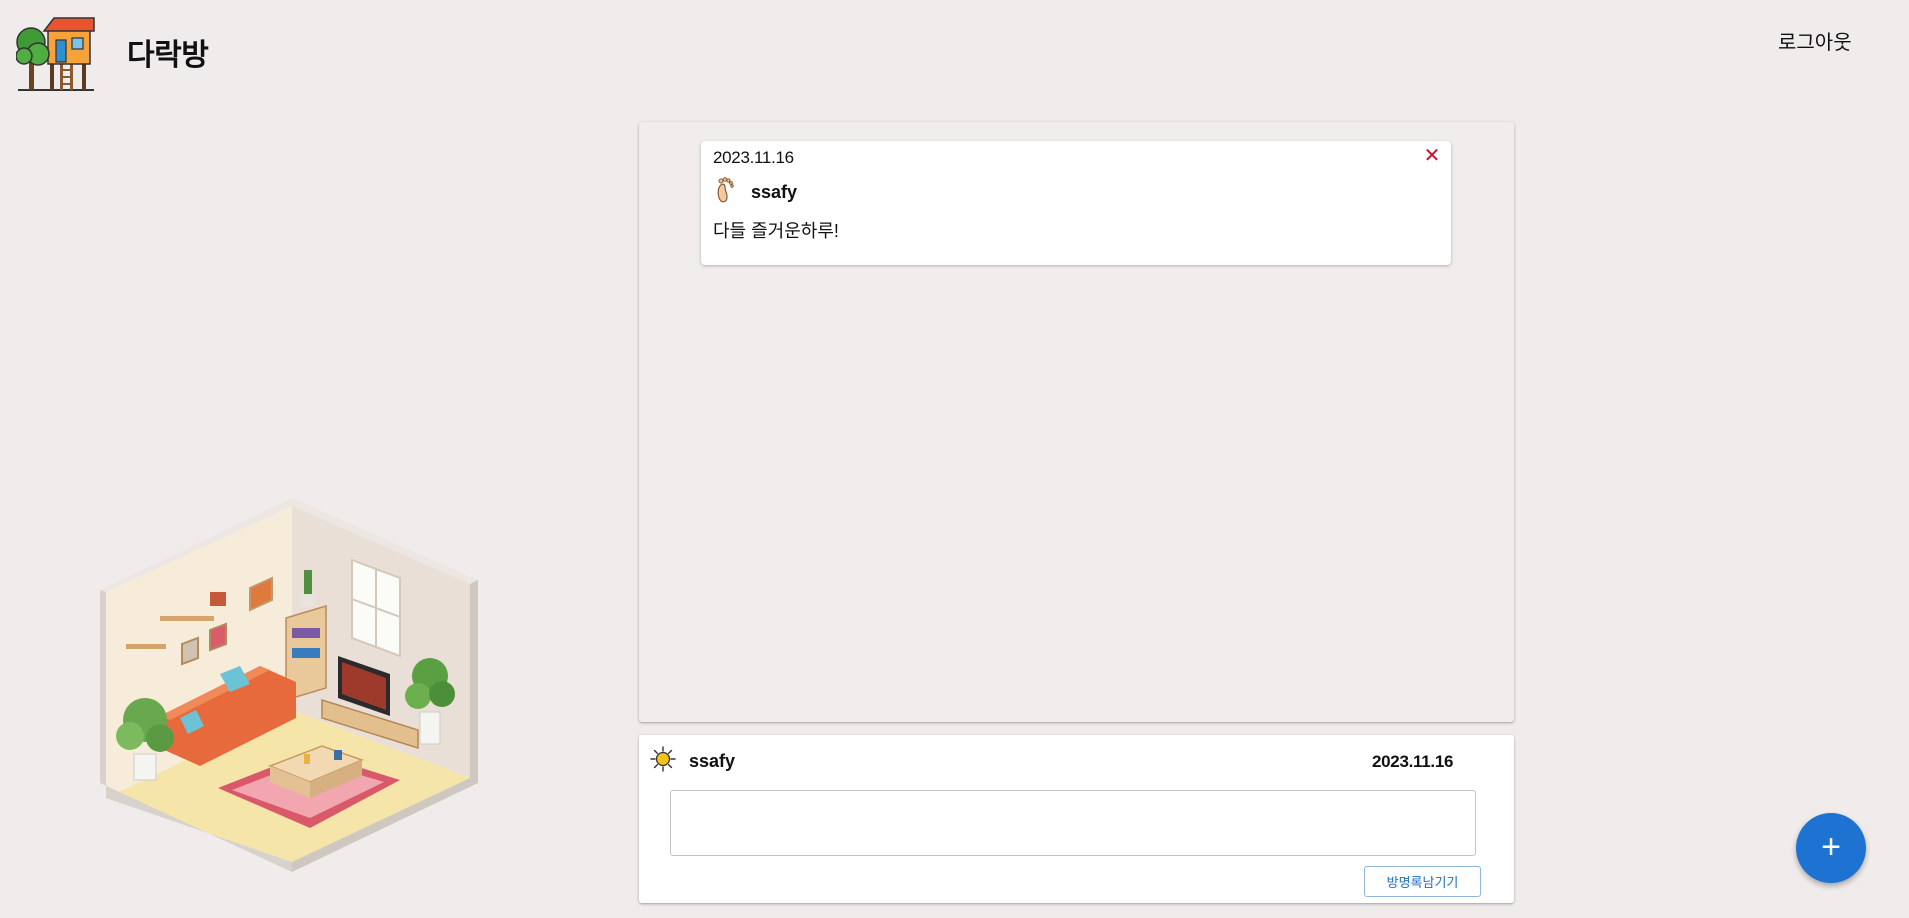 This screenshot has height=918, width=1909. I want to click on sun-icon, so click(663, 759).